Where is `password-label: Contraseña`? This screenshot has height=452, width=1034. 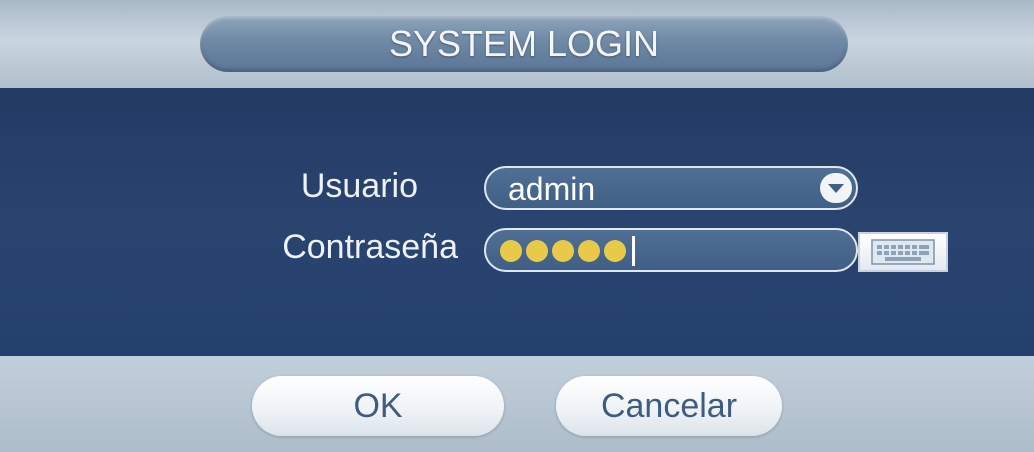
password-label: Contraseña is located at coordinates (370, 247).